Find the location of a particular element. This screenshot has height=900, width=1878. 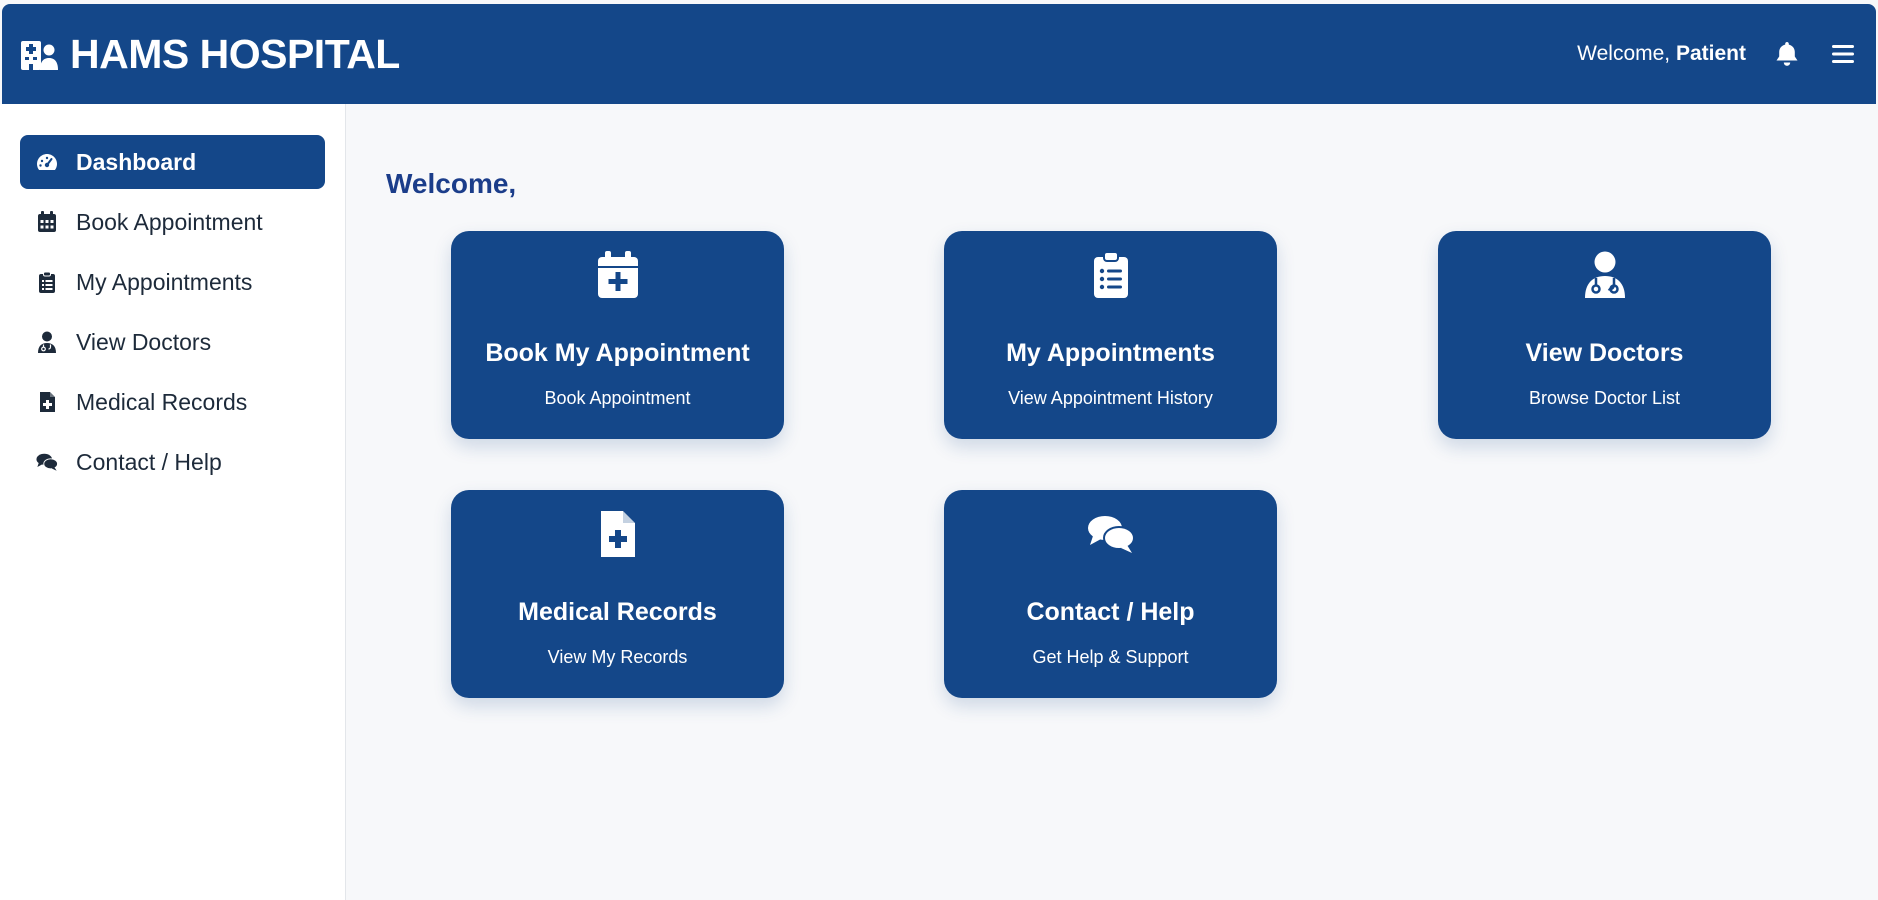

card-subtitle: Book Appointment is located at coordinates (617, 398).